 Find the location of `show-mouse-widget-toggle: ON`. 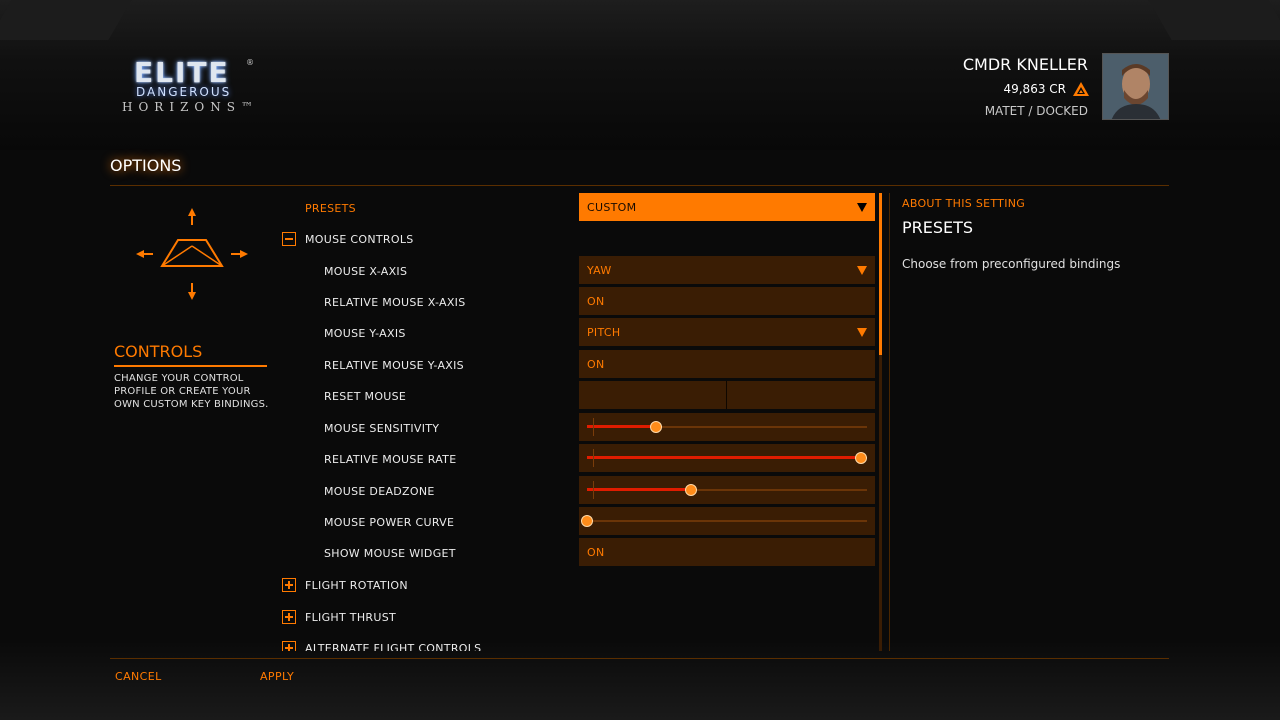

show-mouse-widget-toggle: ON is located at coordinates (727, 552).